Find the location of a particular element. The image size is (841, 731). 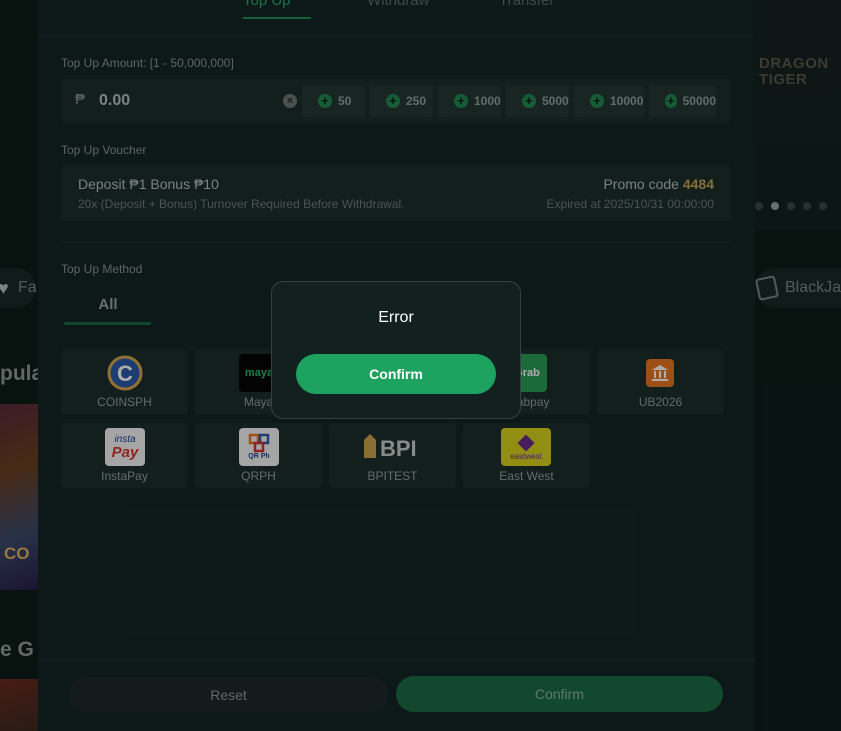

dialog-title: Error is located at coordinates (396, 317).